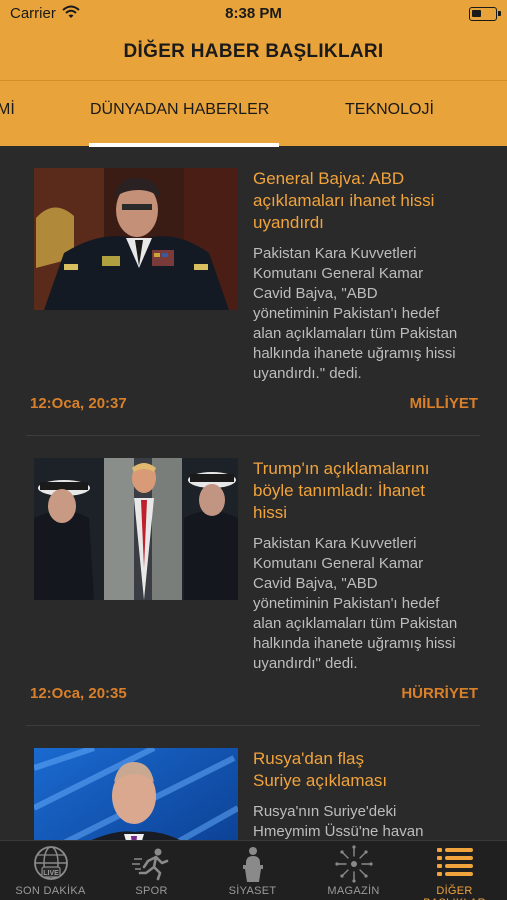 Image resolution: width=507 pixels, height=900 pixels. I want to click on status-bar: Carrier 8:38 PM, so click(253, 14).